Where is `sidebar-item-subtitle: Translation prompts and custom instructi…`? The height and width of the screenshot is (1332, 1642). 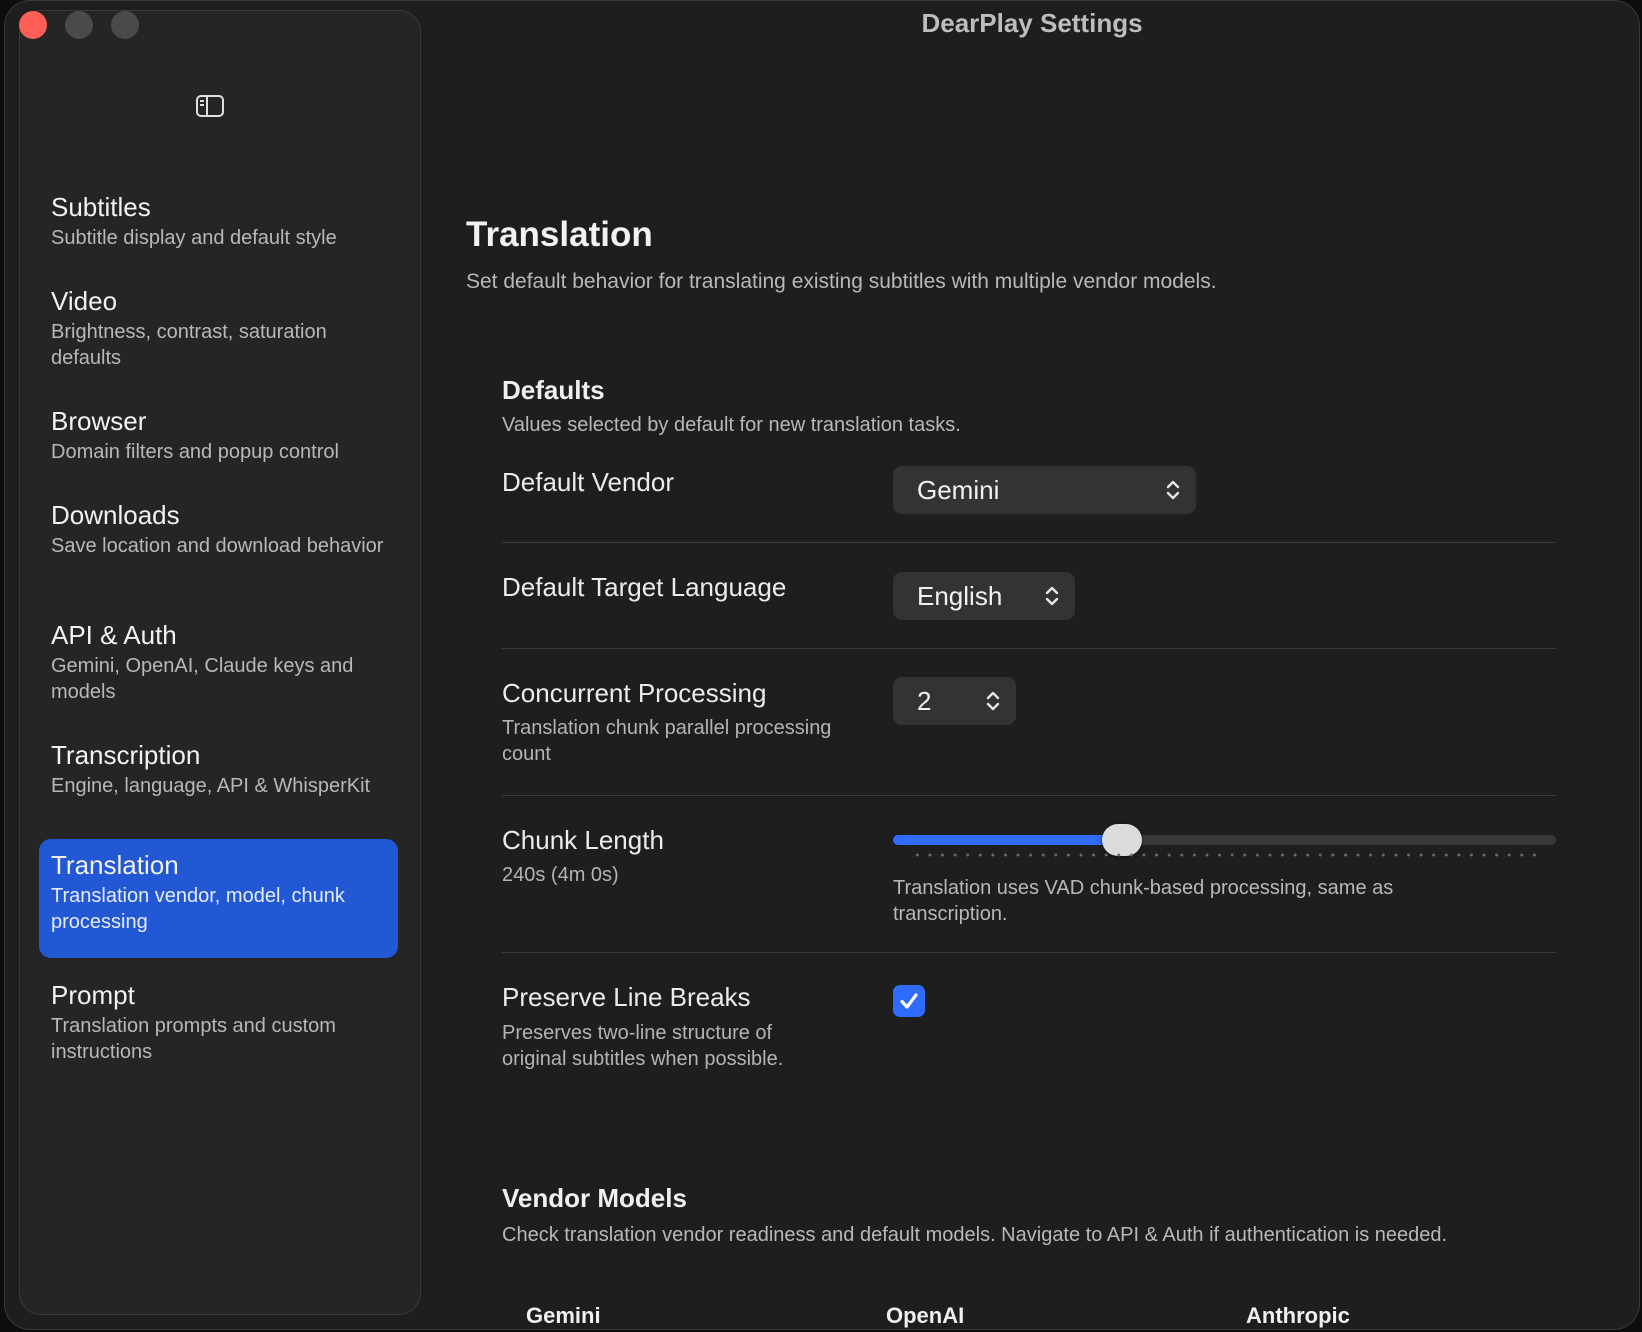 sidebar-item-subtitle: Translation prompts and custom instructi… is located at coordinates (193, 1039).